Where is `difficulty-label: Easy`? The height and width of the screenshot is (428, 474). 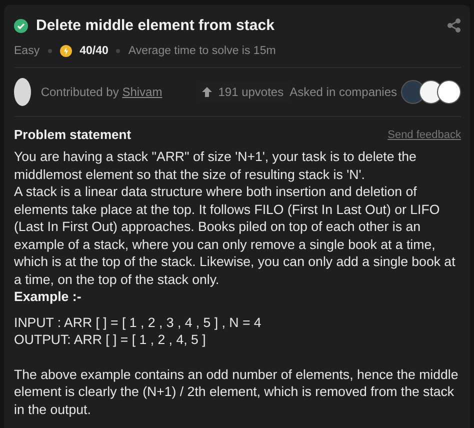
difficulty-label: Easy is located at coordinates (27, 51).